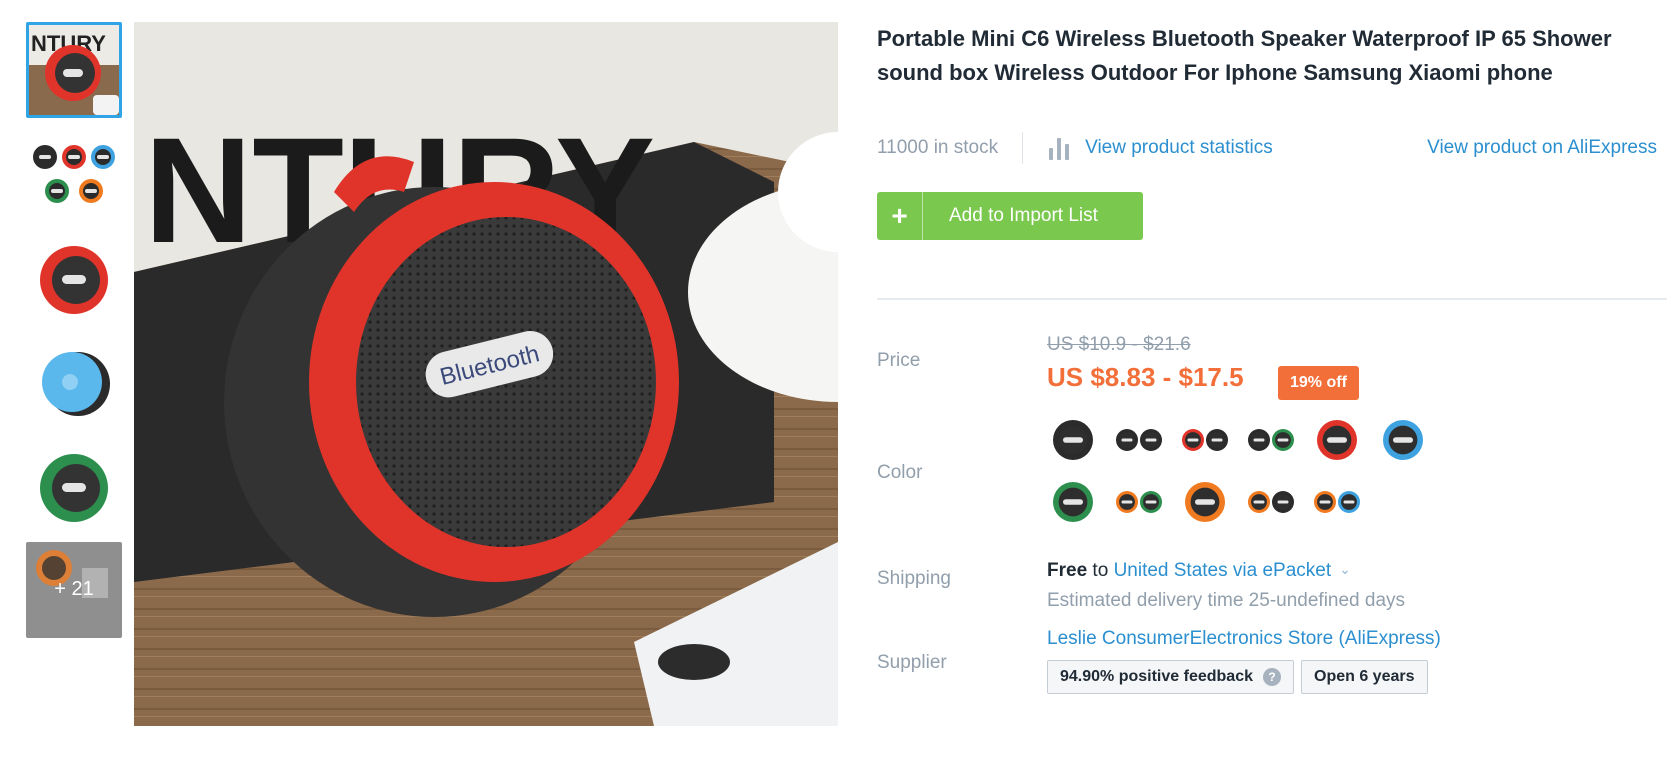 The image size is (1678, 778). What do you see at coordinates (1067, 570) in the screenshot?
I see `shipping-free: Free` at bounding box center [1067, 570].